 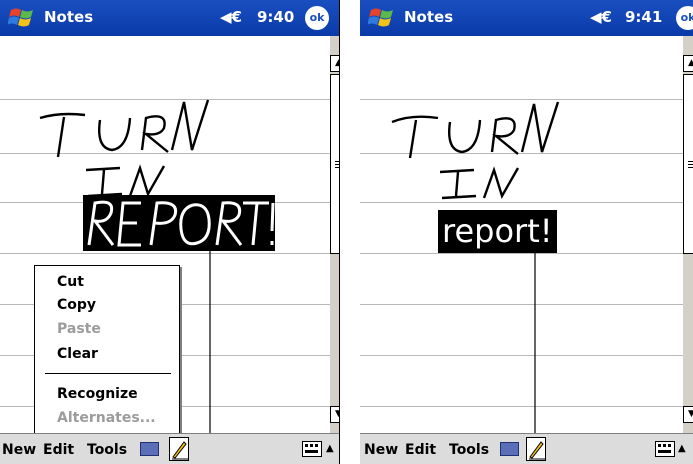 What do you see at coordinates (97, 394) in the screenshot?
I see `menu-item-recognize: Recognize` at bounding box center [97, 394].